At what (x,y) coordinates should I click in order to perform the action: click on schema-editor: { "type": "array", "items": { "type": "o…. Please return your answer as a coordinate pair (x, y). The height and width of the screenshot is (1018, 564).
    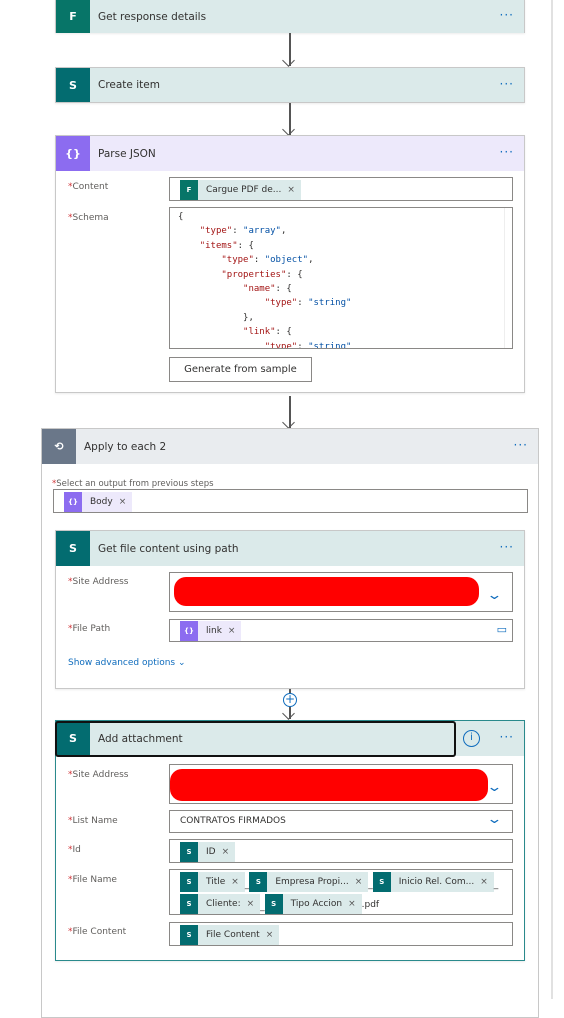
    Looking at the image, I should click on (341, 278).